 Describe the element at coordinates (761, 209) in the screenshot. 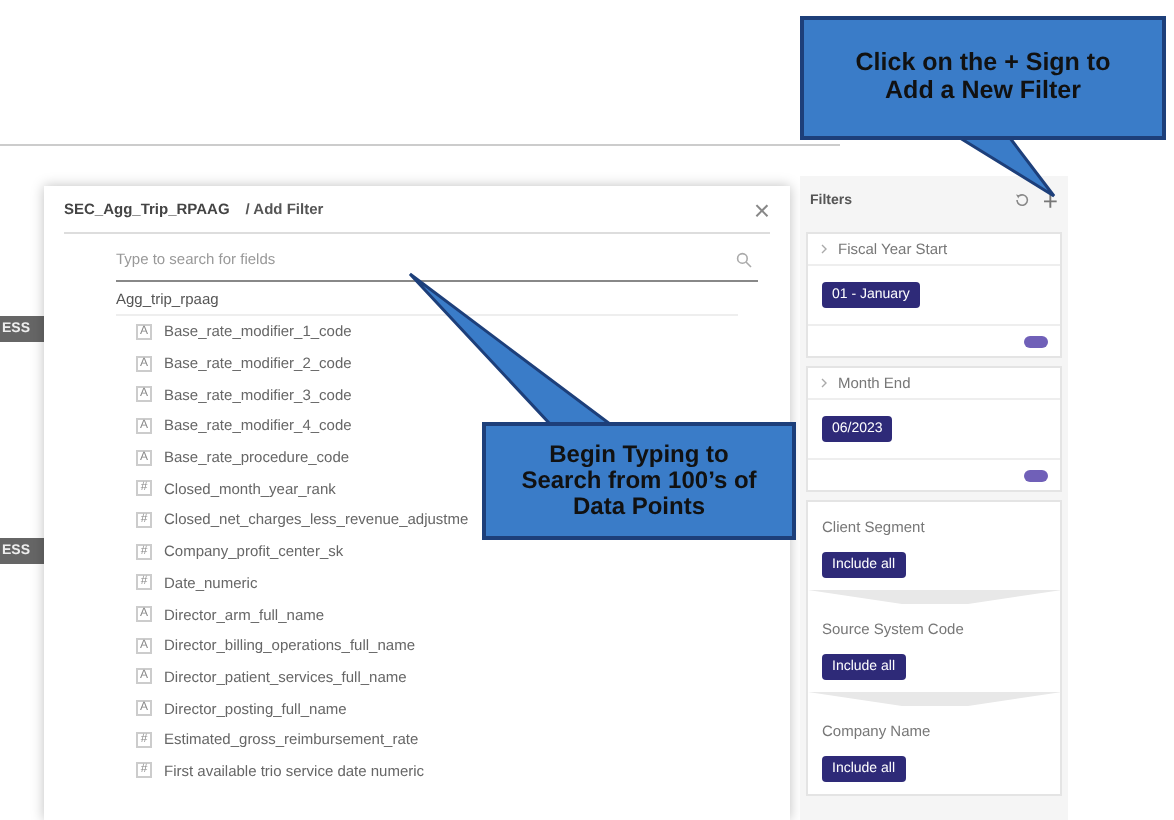

I see `close-button: ×` at that location.